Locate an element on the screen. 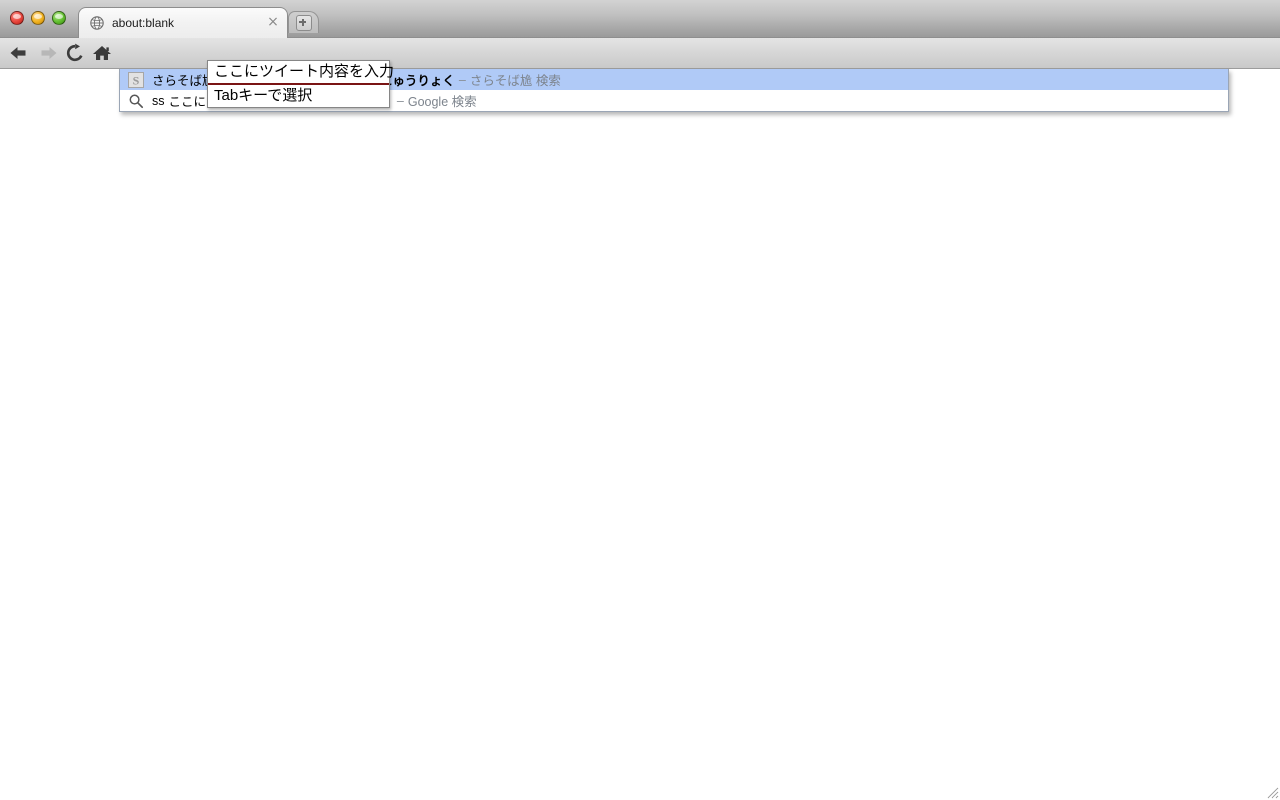 The height and width of the screenshot is (800, 1280). suggestion-prefix: ss is located at coordinates (158, 100).